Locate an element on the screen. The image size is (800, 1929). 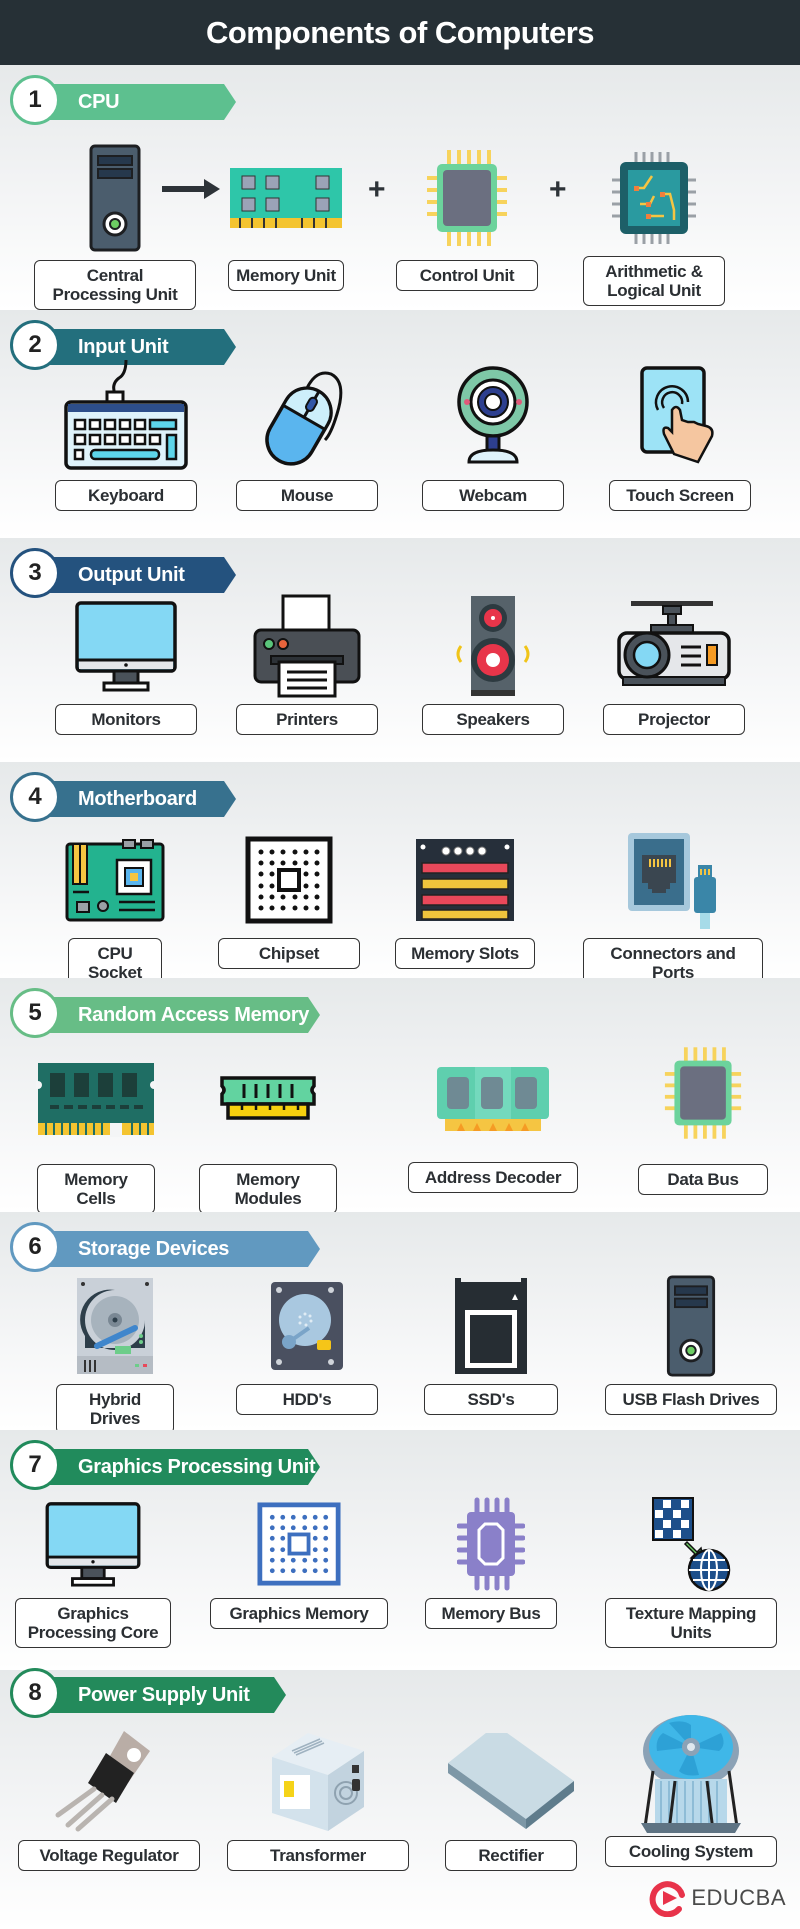
item-connectors-and-ports: Connectors and Ports is located at coordinates (673, 909).